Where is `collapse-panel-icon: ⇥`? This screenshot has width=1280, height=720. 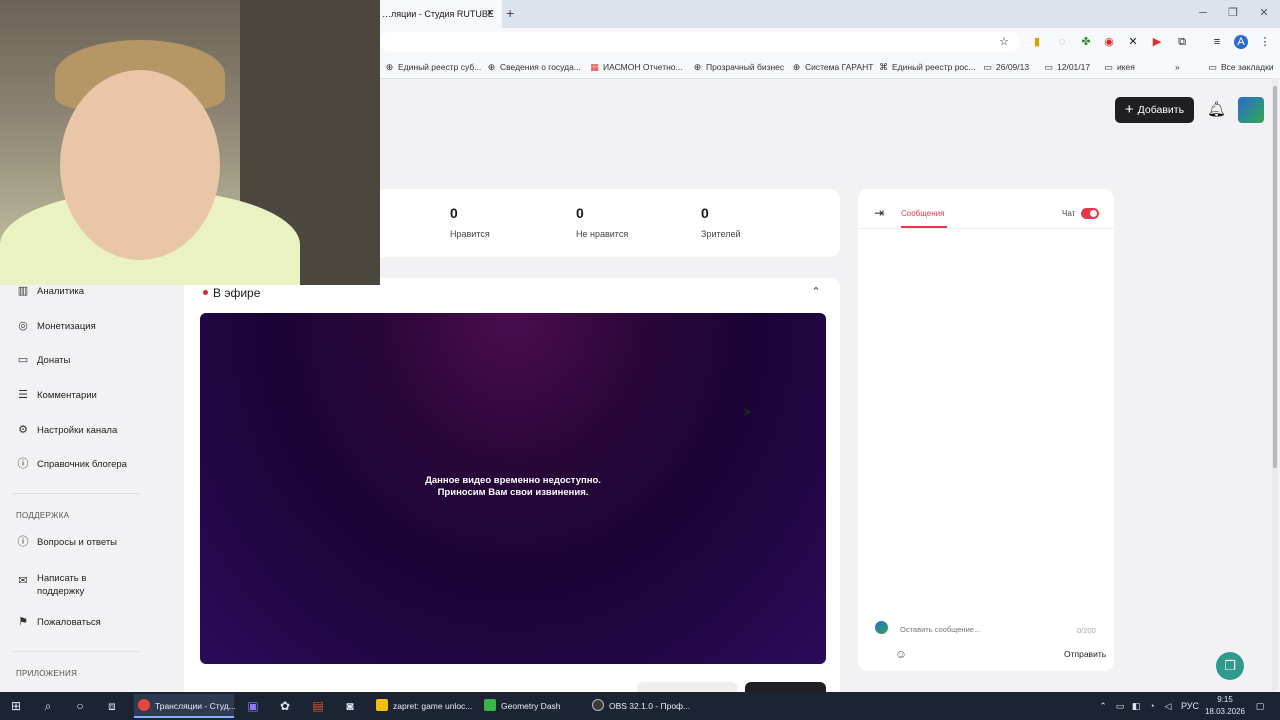
collapse-panel-icon: ⇥ is located at coordinates (882, 213).